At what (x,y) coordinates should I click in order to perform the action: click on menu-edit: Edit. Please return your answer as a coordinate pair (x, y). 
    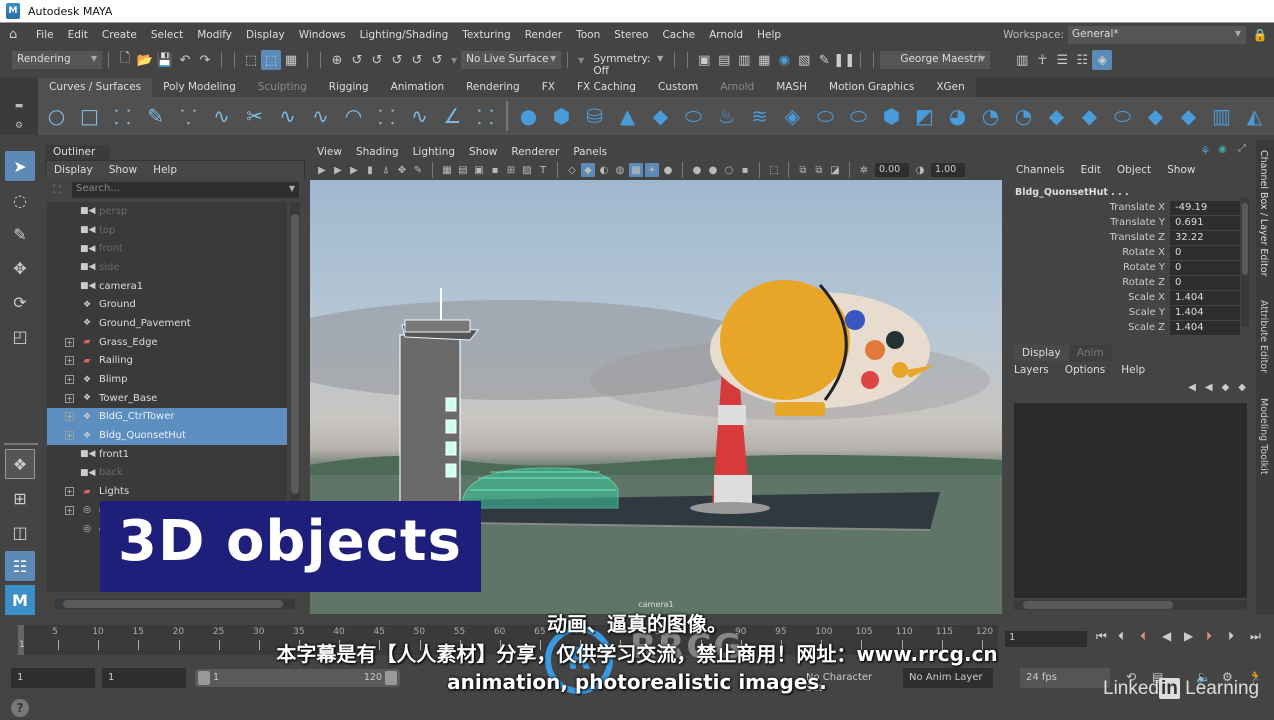
    Looking at the image, I should click on (78, 35).